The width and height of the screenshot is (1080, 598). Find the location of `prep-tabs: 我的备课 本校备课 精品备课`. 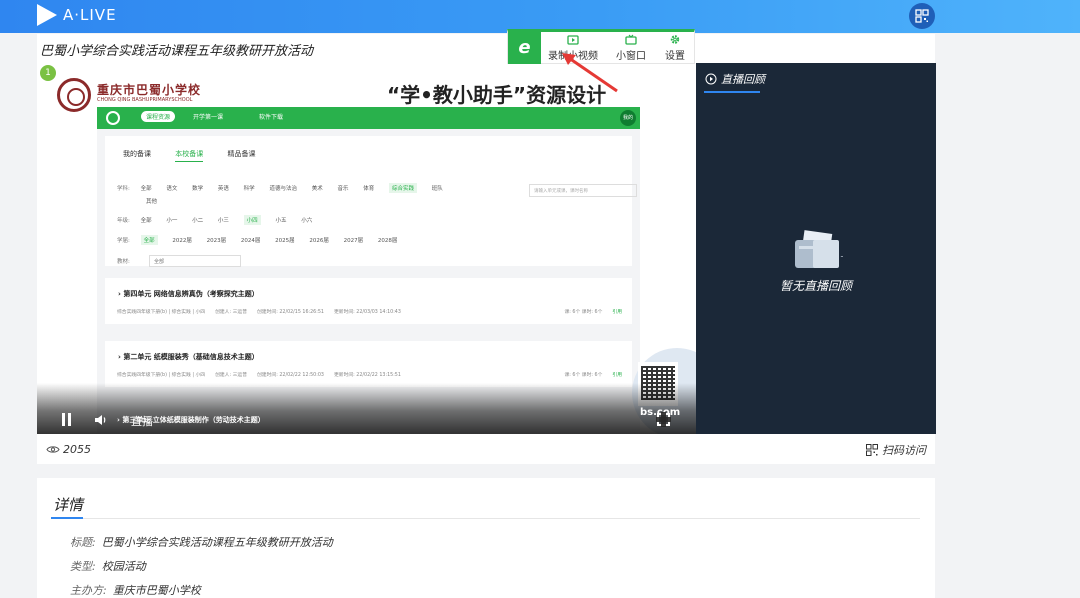

prep-tabs: 我的备课 本校备课 精品备课 is located at coordinates (200, 155).